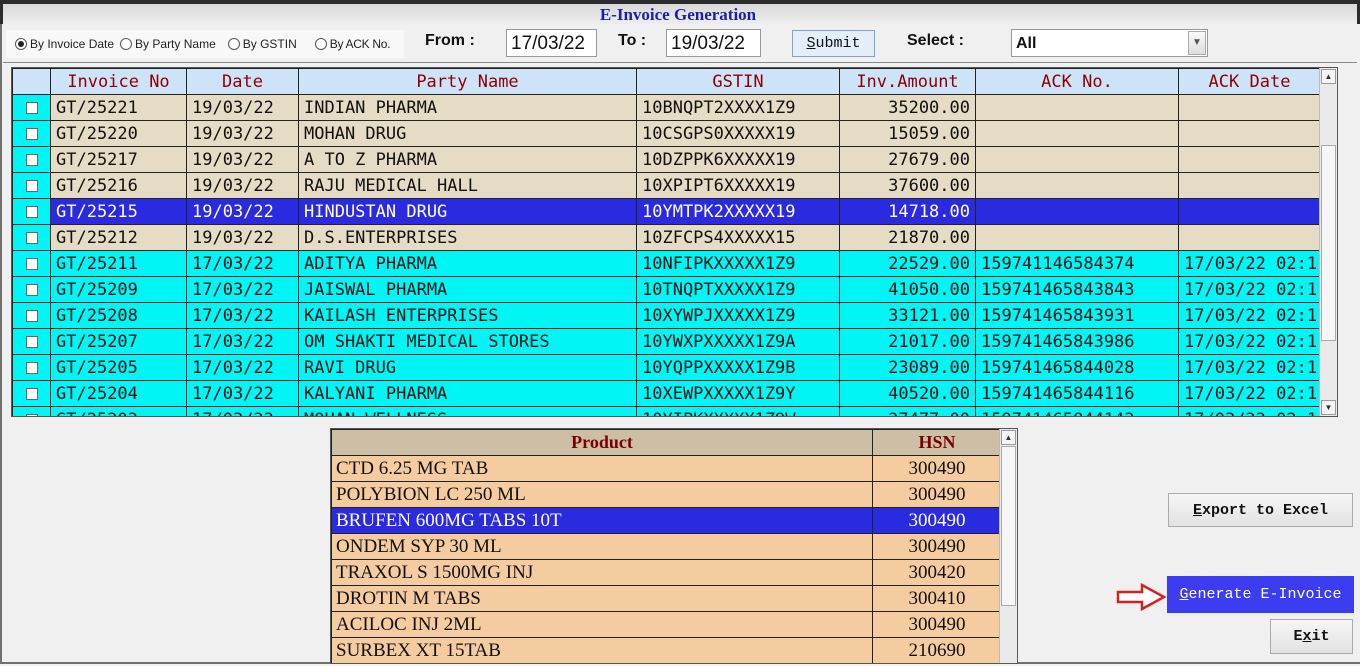 The image size is (1360, 666). I want to click on radio-by-gstin: By GSTIN, so click(262, 44).